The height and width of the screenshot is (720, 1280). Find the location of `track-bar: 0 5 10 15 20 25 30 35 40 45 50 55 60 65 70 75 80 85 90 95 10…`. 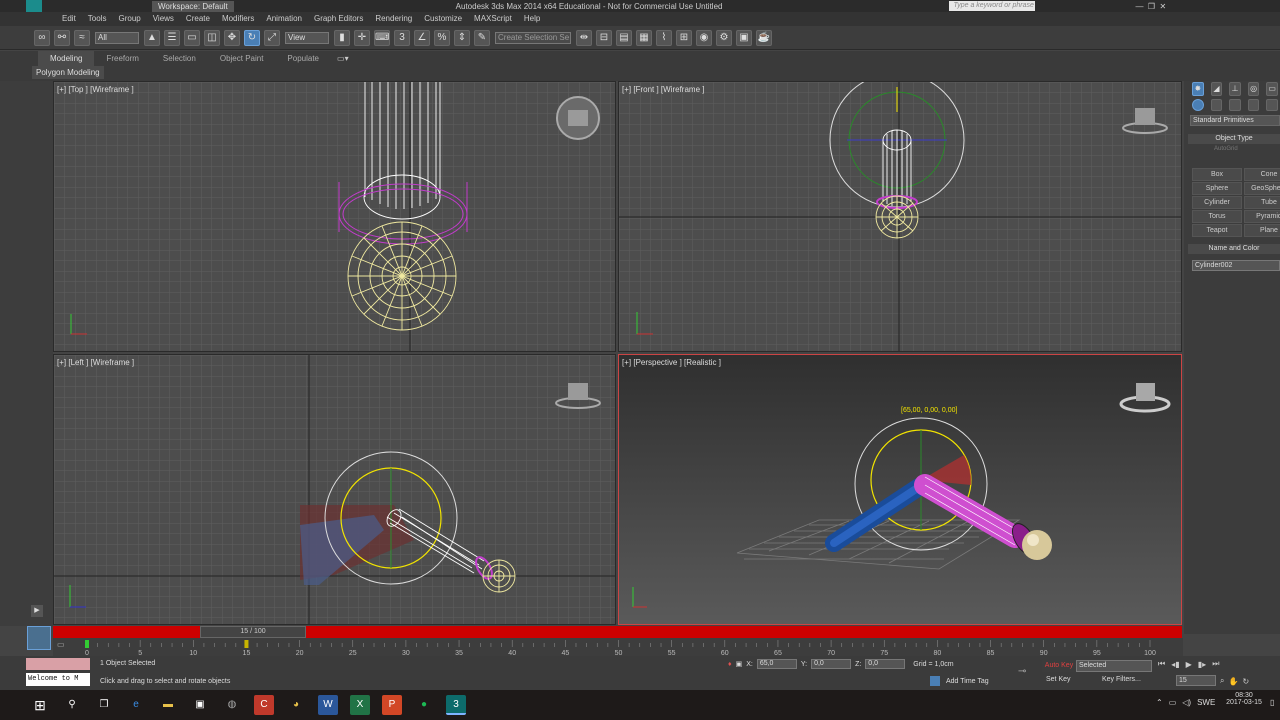

track-bar: 0 5 10 15 20 25 30 35 40 45 50 55 60 65 70 75 80 85 90 95 10… is located at coordinates (618, 647).